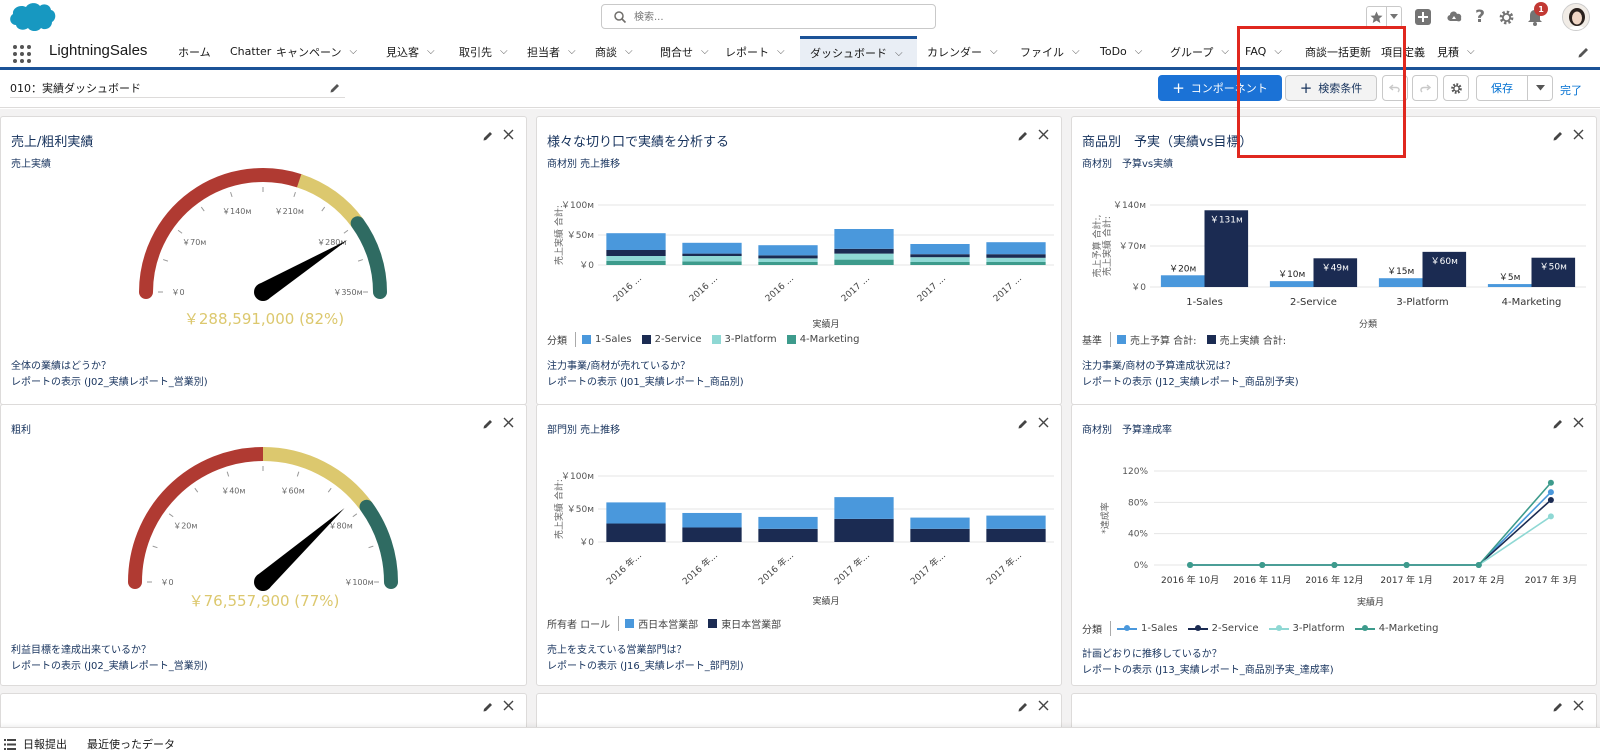  What do you see at coordinates (1423, 17) in the screenshot?
I see `global-actions-plus-icon` at bounding box center [1423, 17].